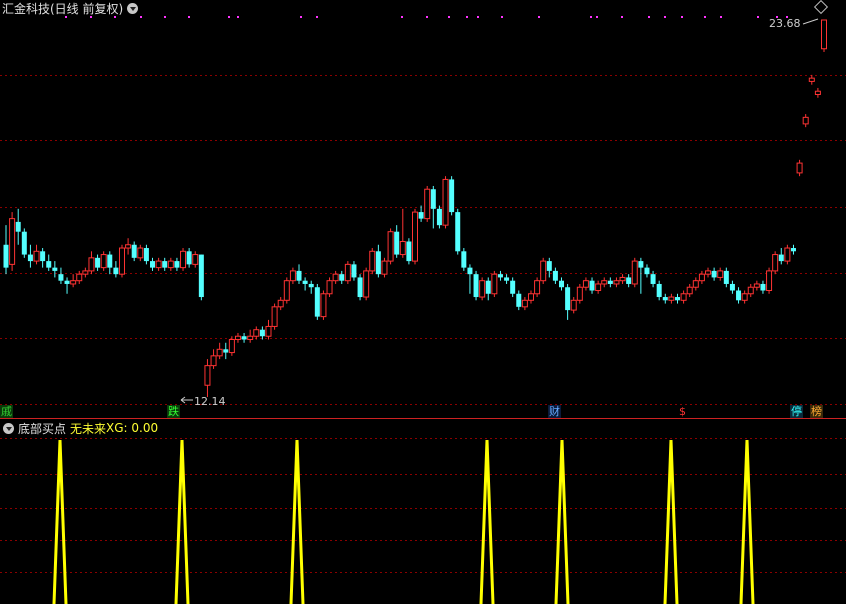 Image resolution: width=846 pixels, height=604 pixels. Describe the element at coordinates (682, 411) in the screenshot. I see `event-marker-dollar: $` at that location.